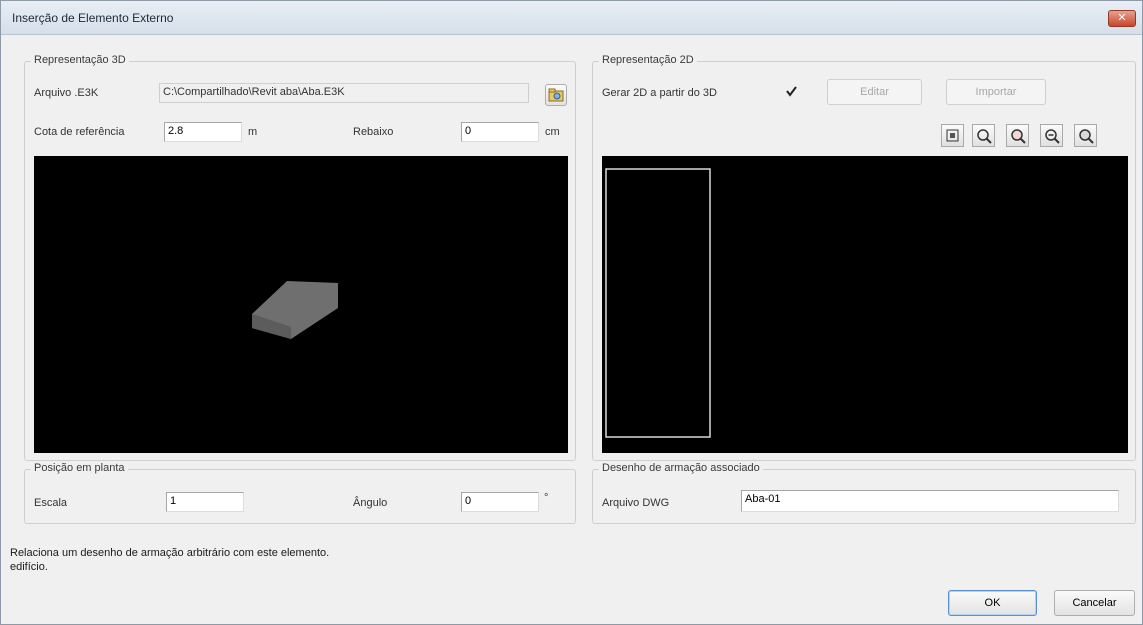 Image resolution: width=1143 pixels, height=625 pixels. I want to click on slab-3d-model, so click(295, 310).